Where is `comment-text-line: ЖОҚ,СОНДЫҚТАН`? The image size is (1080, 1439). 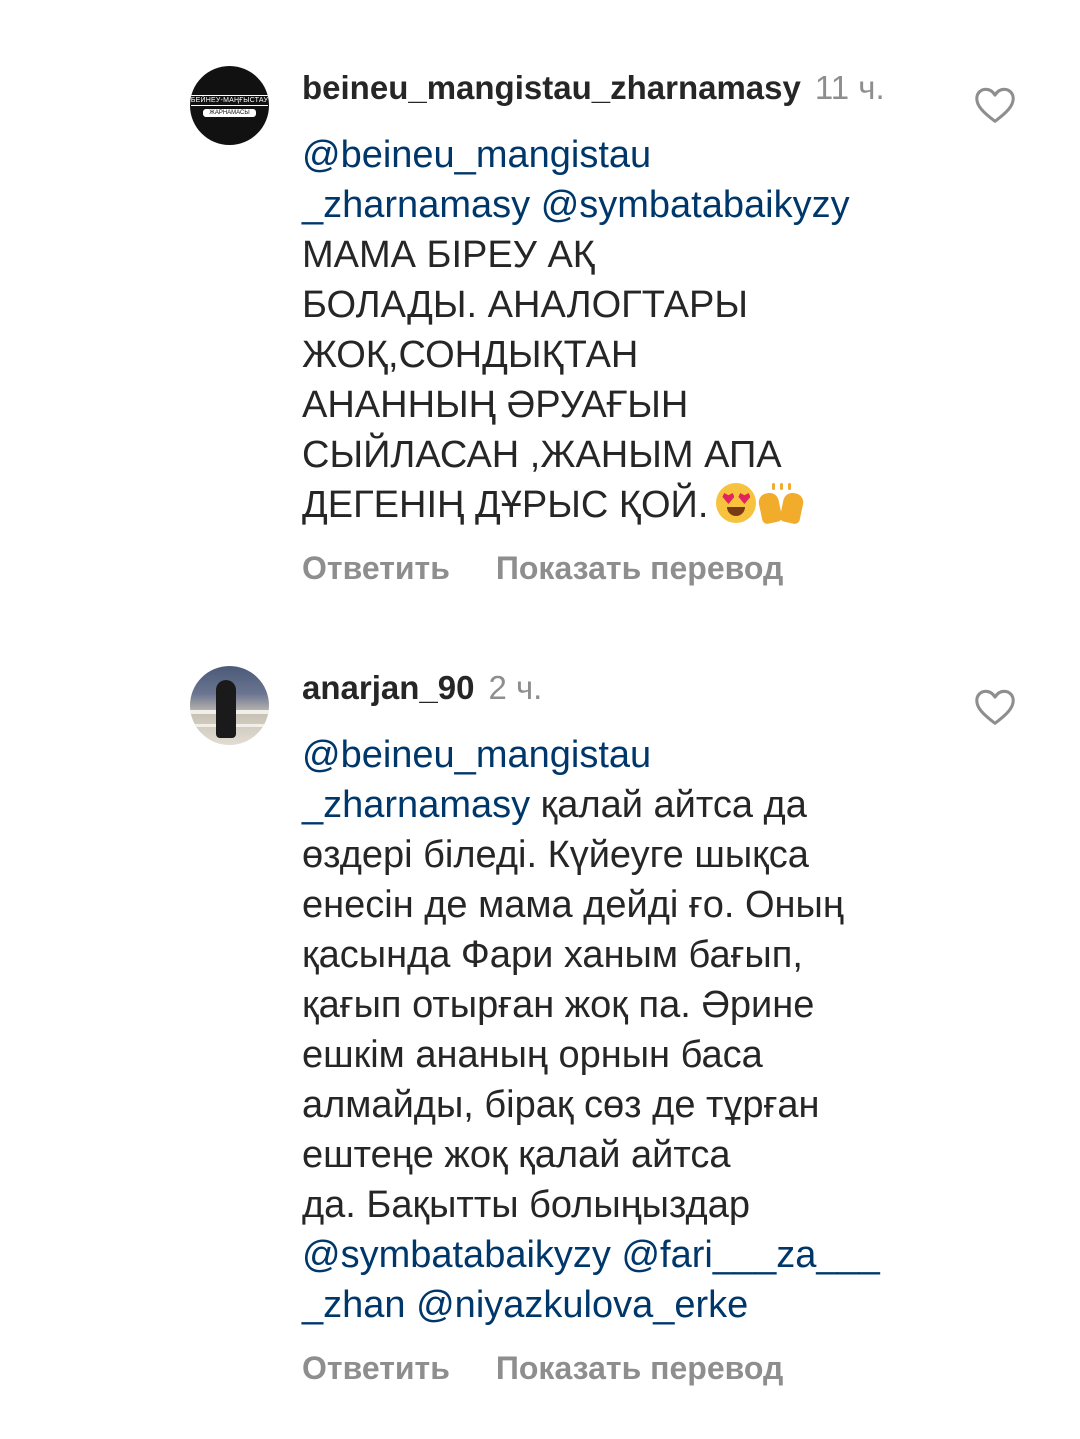 comment-text-line: ЖОҚ,СОНДЫҚТАН is located at coordinates (622, 355).